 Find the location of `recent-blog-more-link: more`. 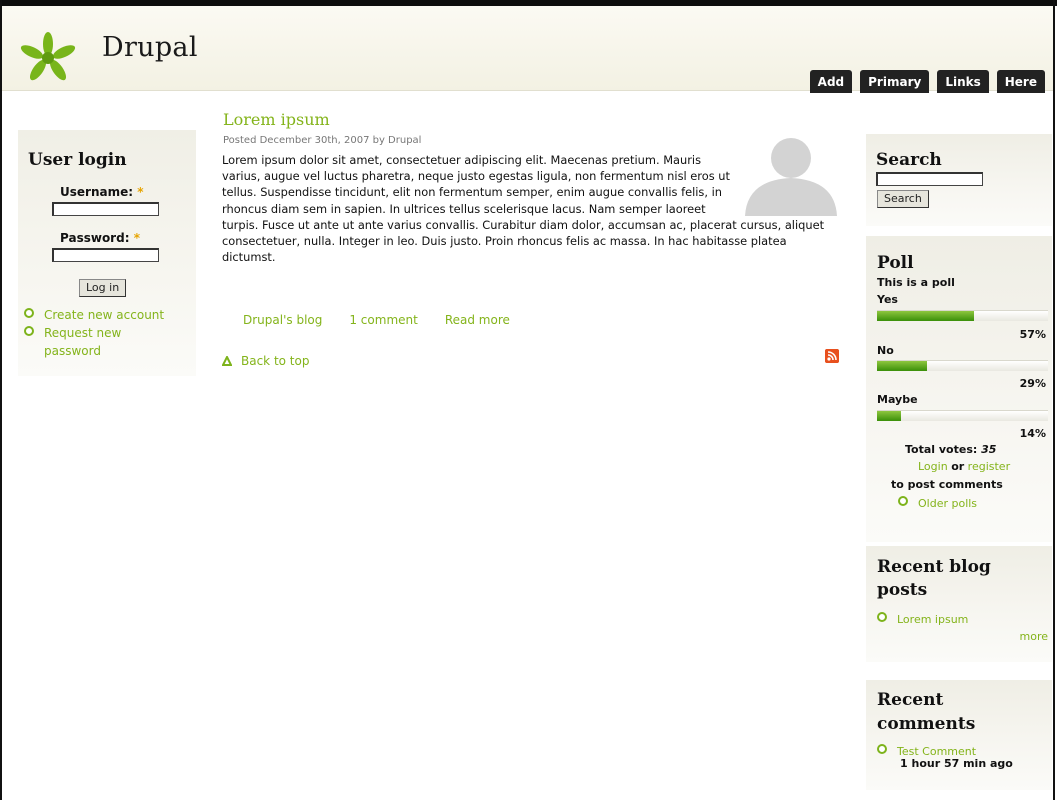

recent-blog-more-link: more is located at coordinates (1034, 636).